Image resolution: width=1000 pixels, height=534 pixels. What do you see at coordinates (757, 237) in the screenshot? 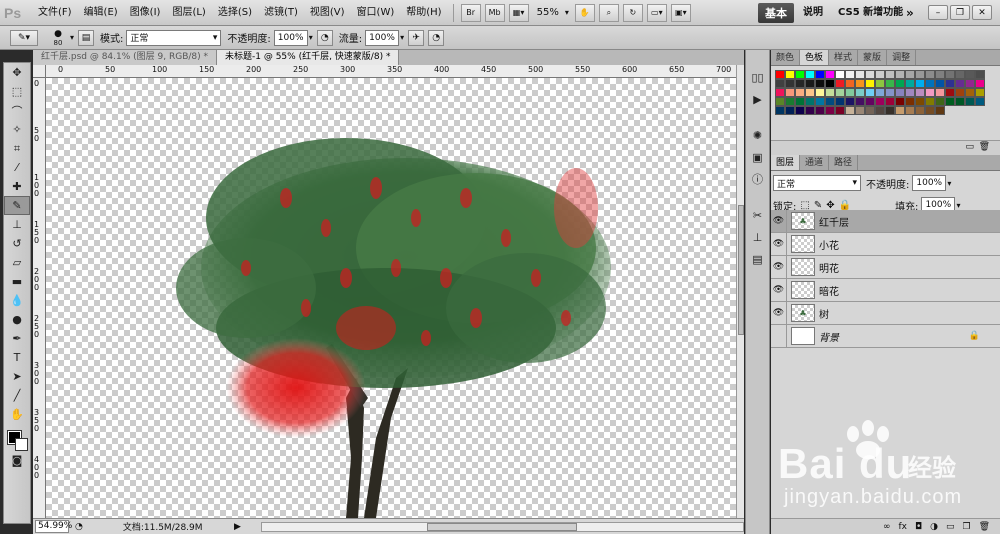
I see `clone-source-button: ⊥` at bounding box center [757, 237].